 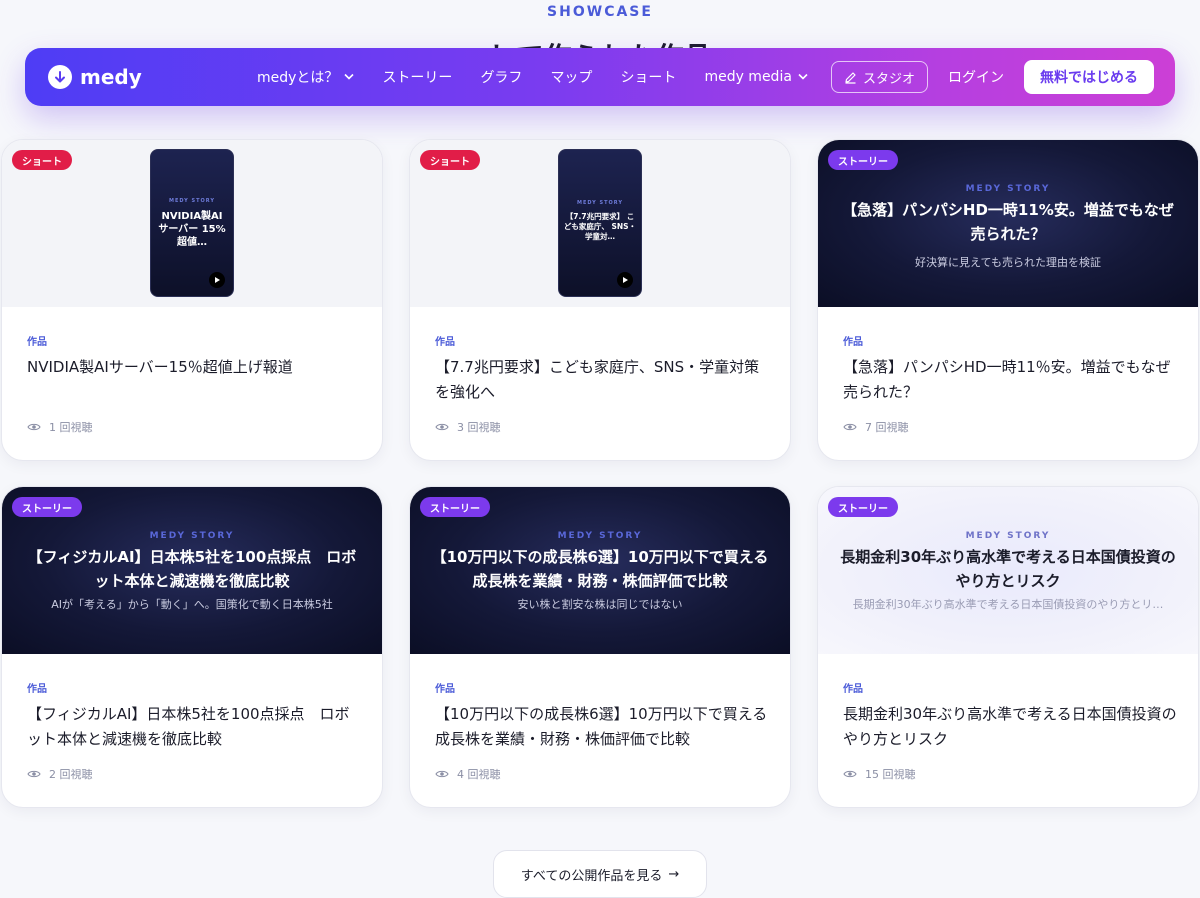 What do you see at coordinates (192, 604) in the screenshot?
I see `story-subtitle: AIが「考える」から「動く」へ。国策化で動く日本株5社` at bounding box center [192, 604].